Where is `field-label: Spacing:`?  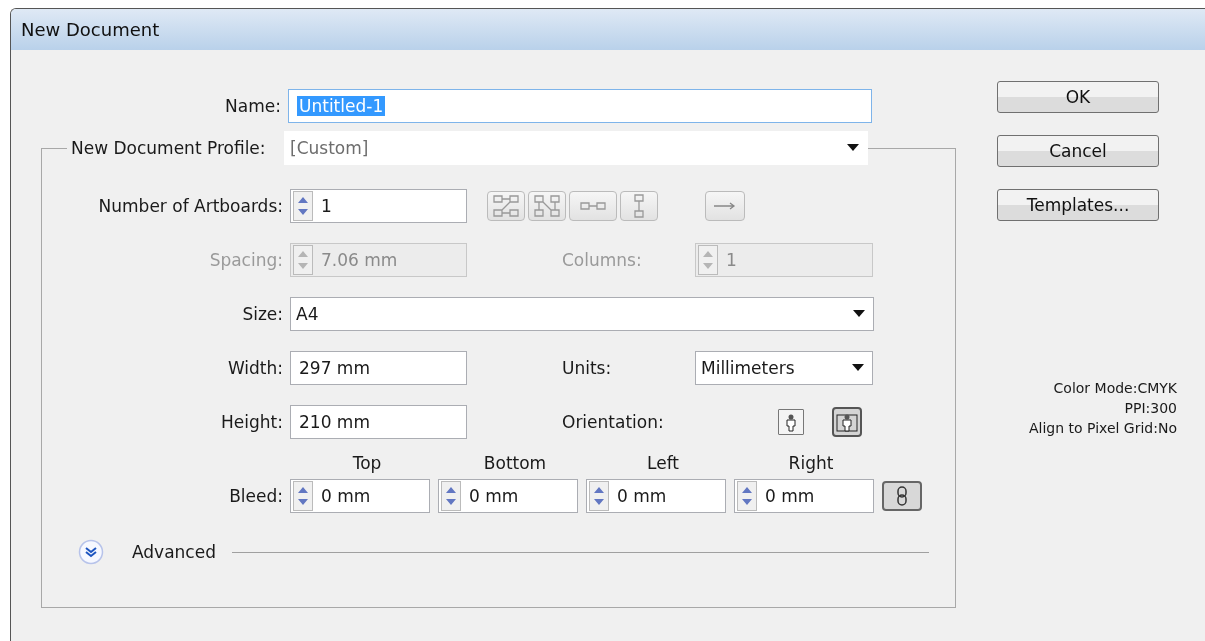 field-label: Spacing: is located at coordinates (246, 260).